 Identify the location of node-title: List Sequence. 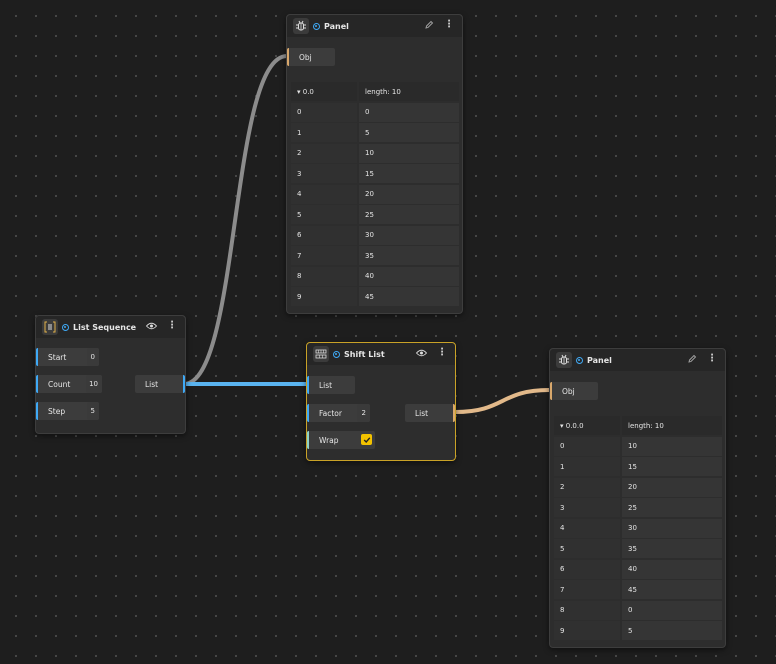
(105, 327).